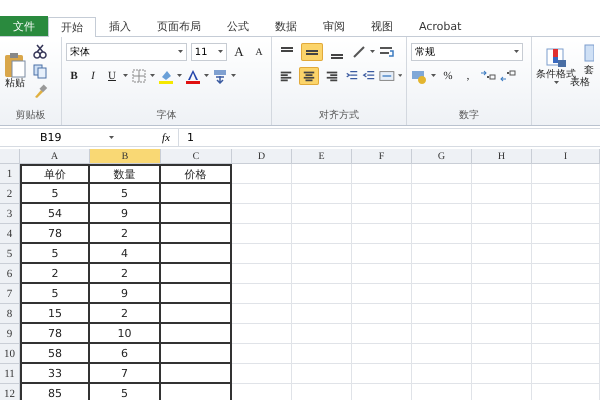 Image resolution: width=600 pixels, height=400 pixels. Describe the element at coordinates (10, 274) in the screenshot. I see `row-header: 6` at that location.